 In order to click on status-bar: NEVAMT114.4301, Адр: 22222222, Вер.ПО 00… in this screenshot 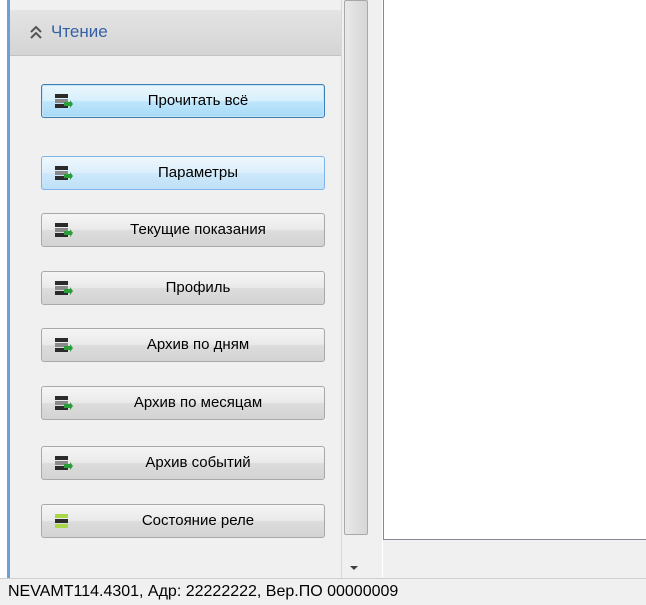, I will do `click(323, 591)`.